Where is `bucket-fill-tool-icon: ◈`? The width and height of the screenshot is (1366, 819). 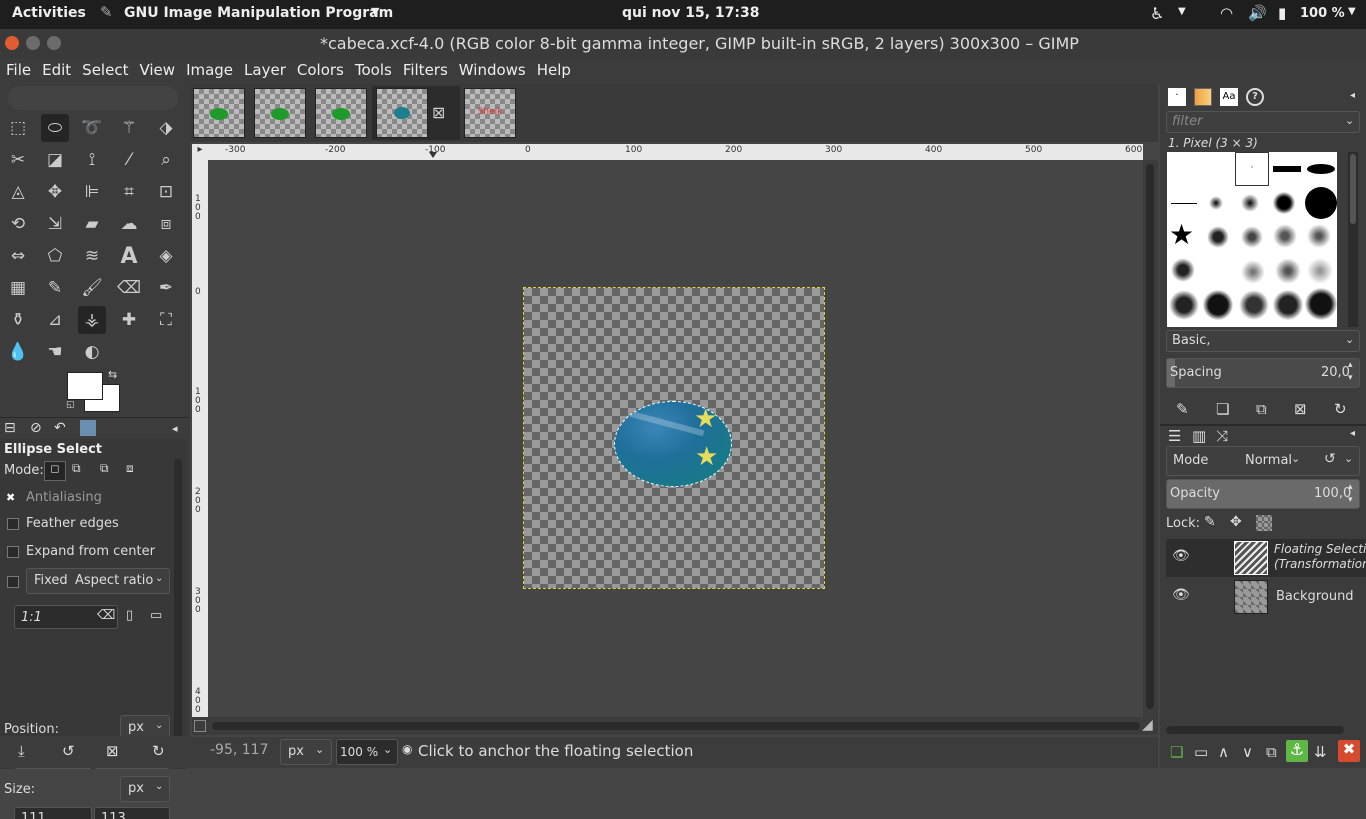
bucket-fill-tool-icon: ◈ is located at coordinates (166, 256).